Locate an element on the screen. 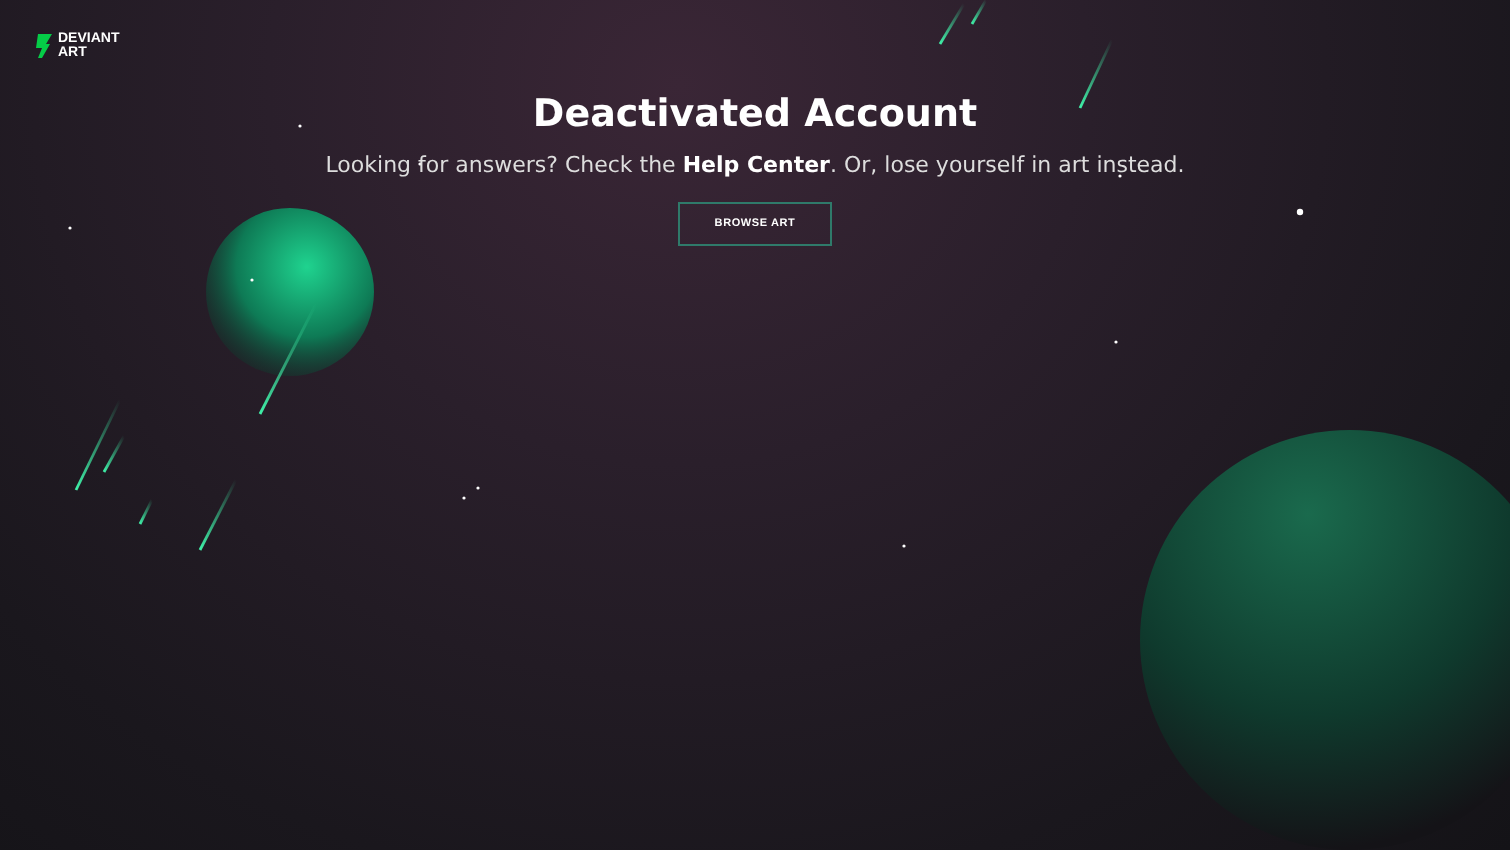 The image size is (1510, 850). message-text: Looking for answers? Check the Help Center. Or, lose yourself in art instead. is located at coordinates (755, 165).